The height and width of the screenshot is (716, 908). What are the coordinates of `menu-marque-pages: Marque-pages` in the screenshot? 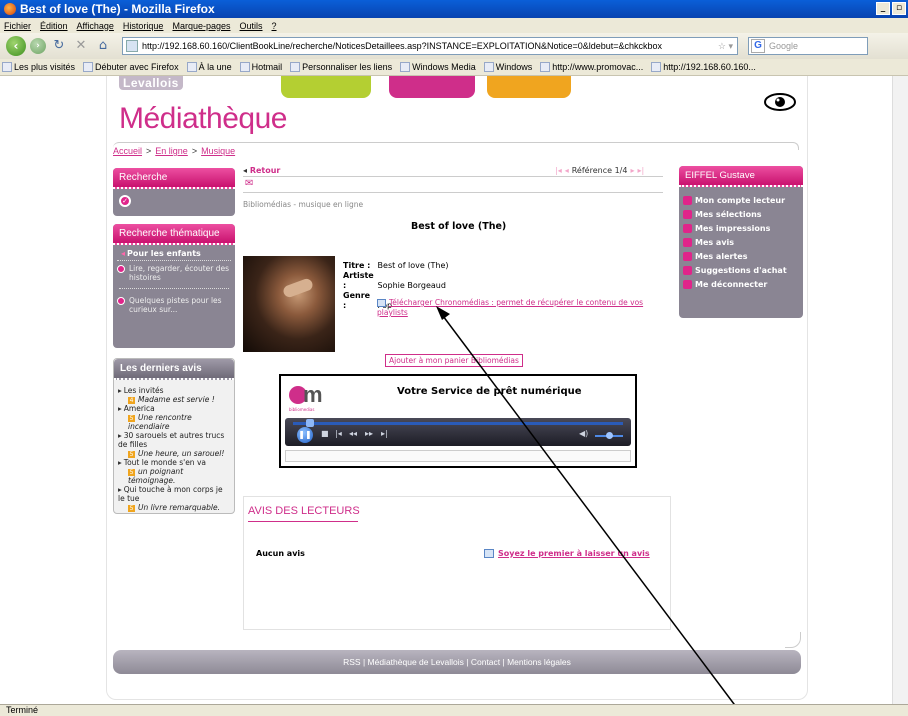 It's located at (201, 26).